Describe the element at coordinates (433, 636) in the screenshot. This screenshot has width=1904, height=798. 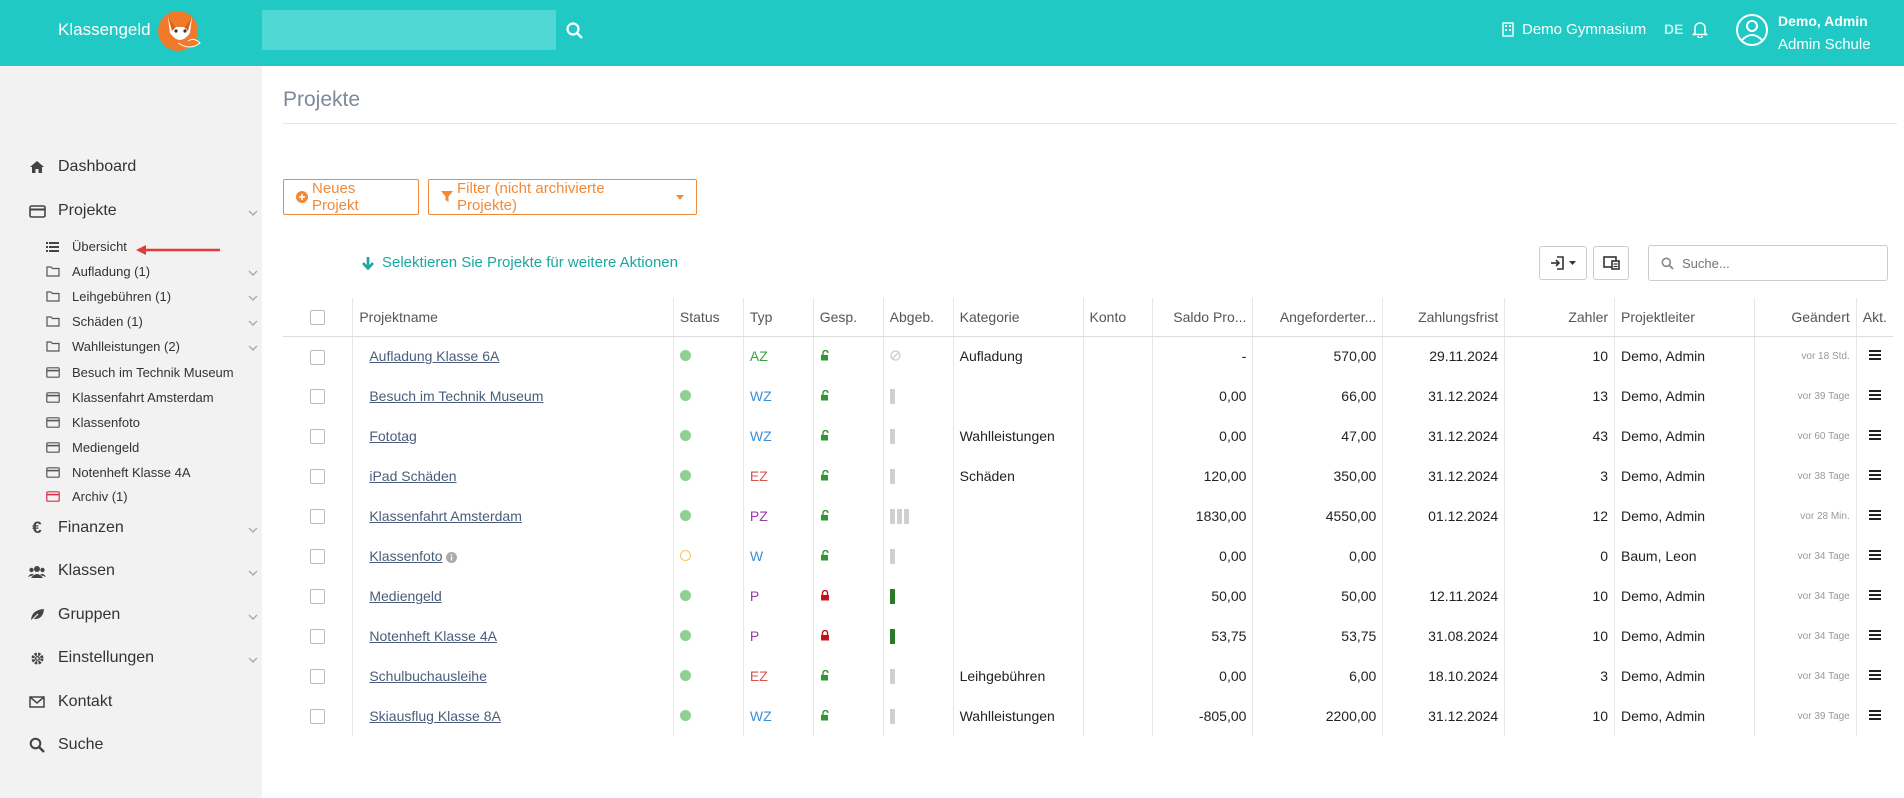
I see `project-link: Notenheft Klasse 4A` at that location.